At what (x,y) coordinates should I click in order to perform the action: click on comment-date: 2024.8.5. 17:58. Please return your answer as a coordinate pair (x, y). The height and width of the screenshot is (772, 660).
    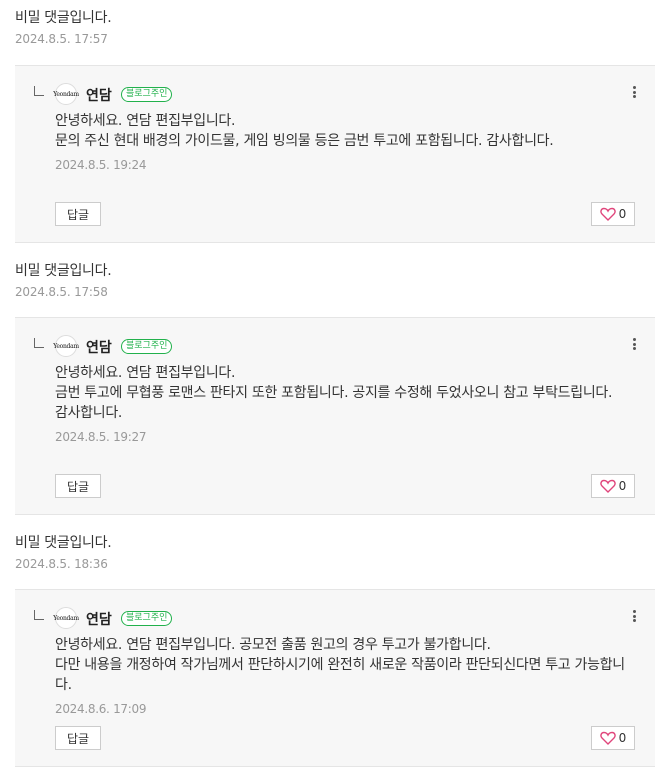
    Looking at the image, I should click on (61, 292).